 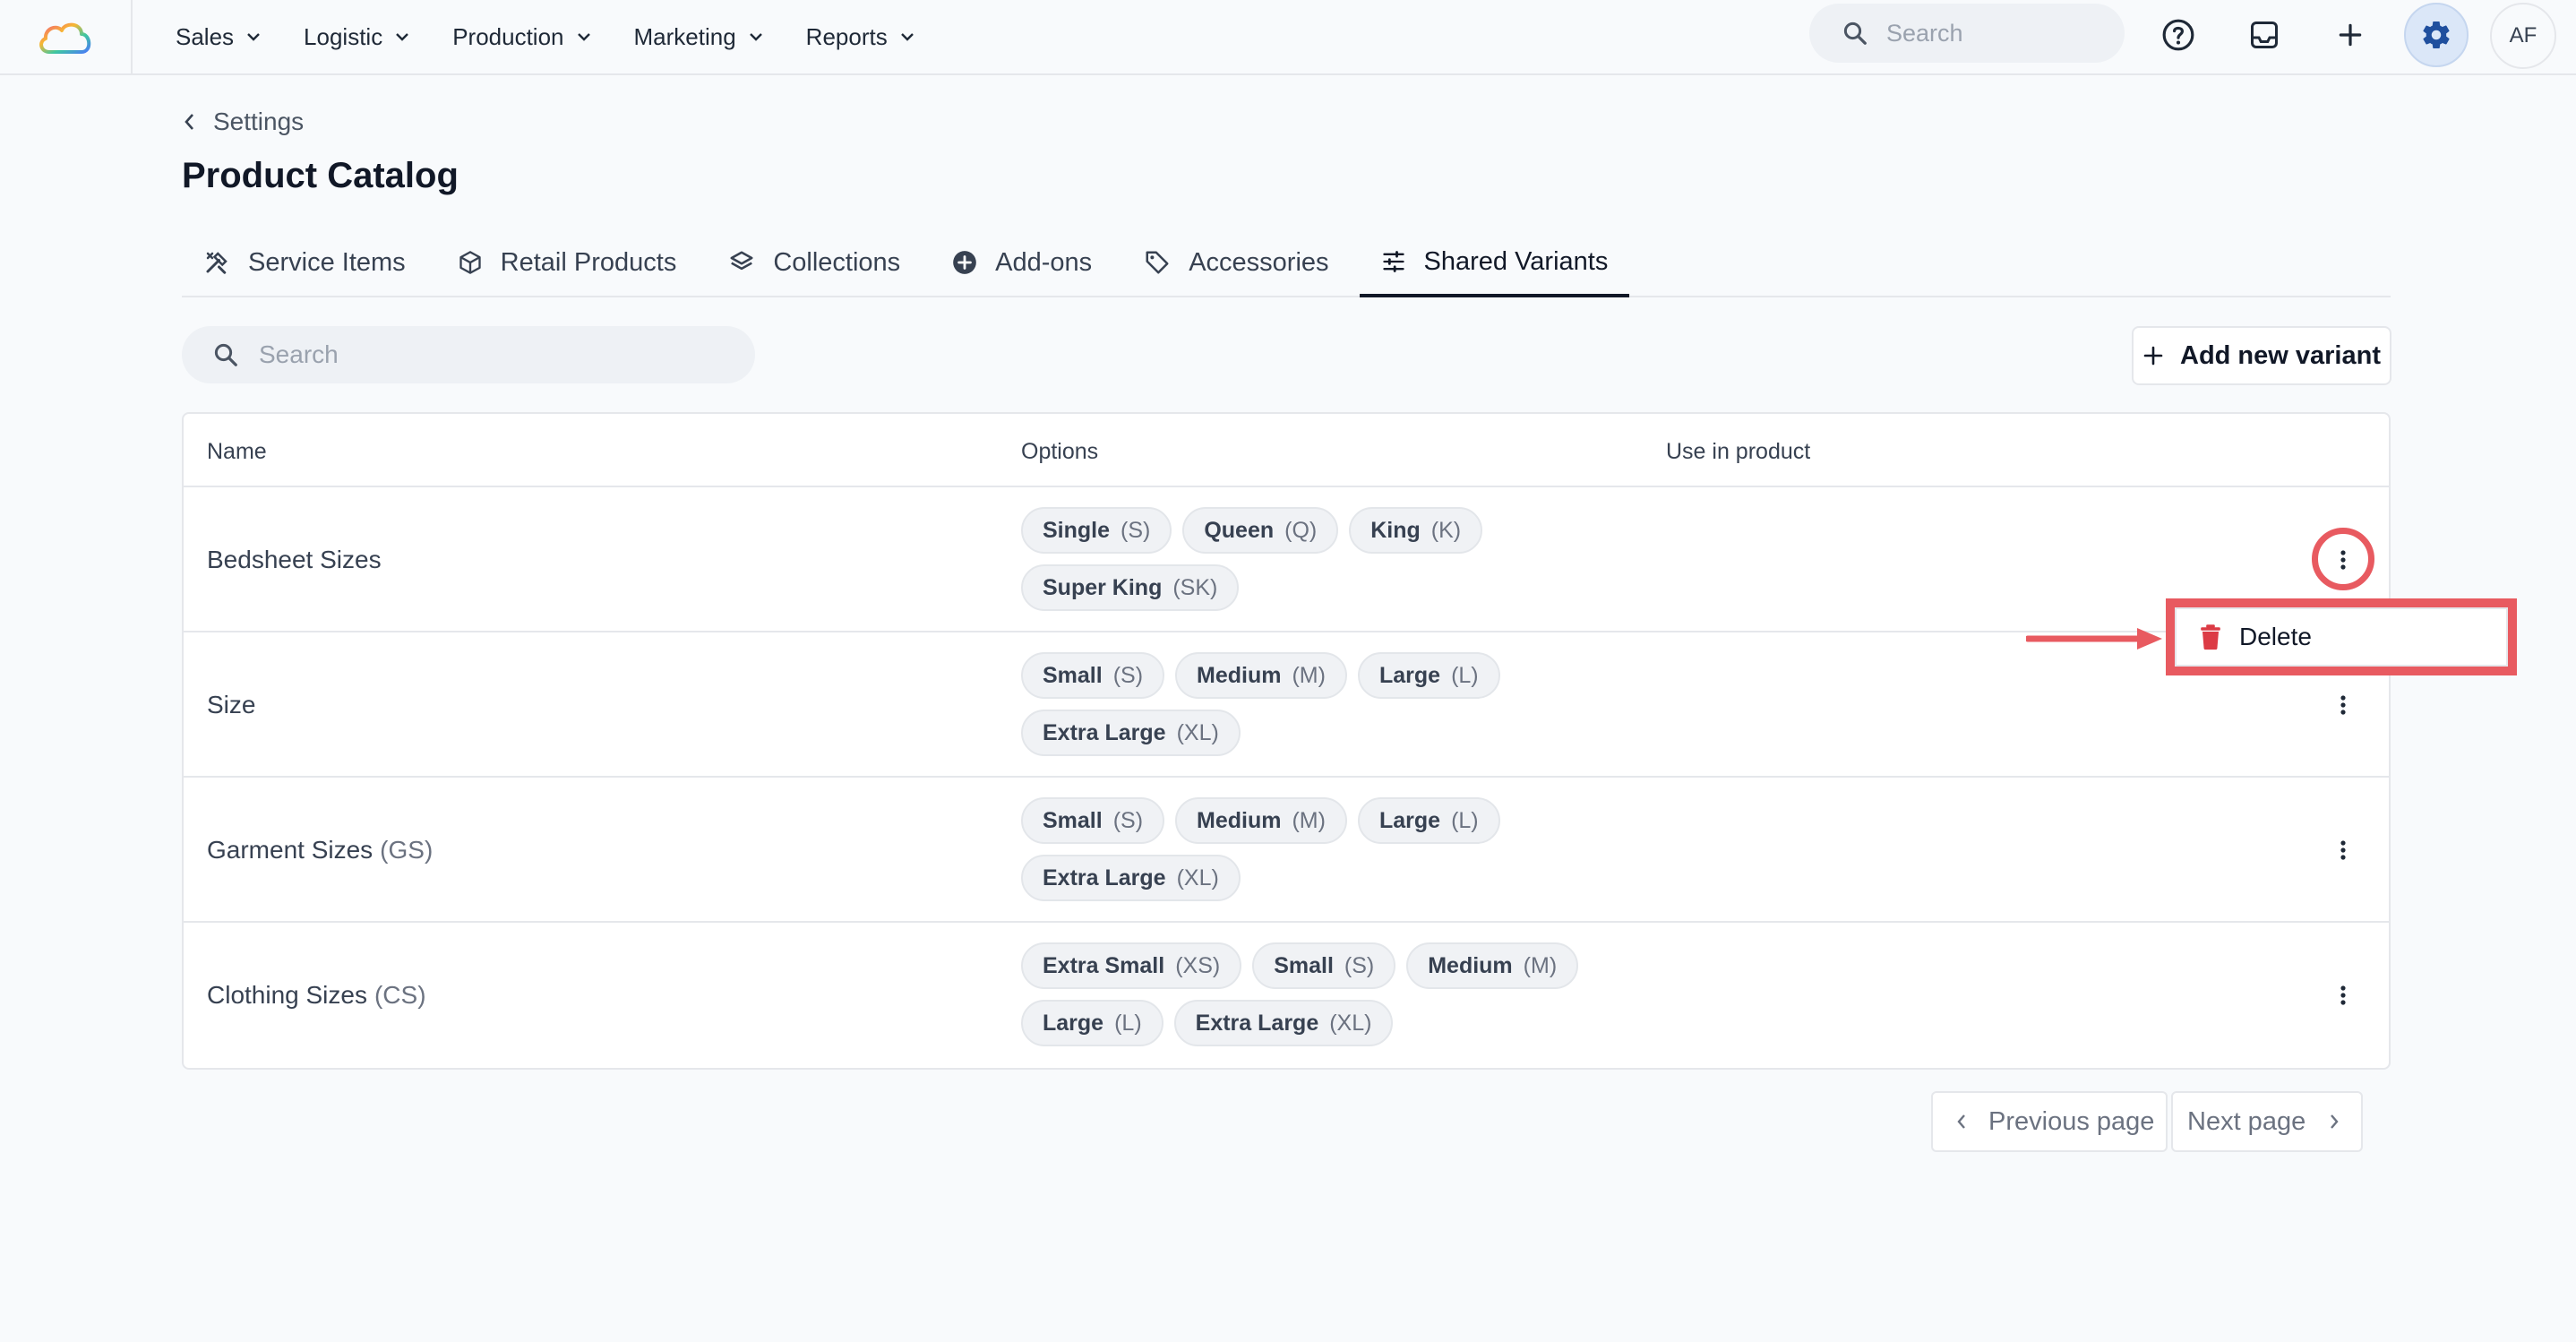 What do you see at coordinates (320, 175) in the screenshot?
I see `page-title: Product Catalog` at bounding box center [320, 175].